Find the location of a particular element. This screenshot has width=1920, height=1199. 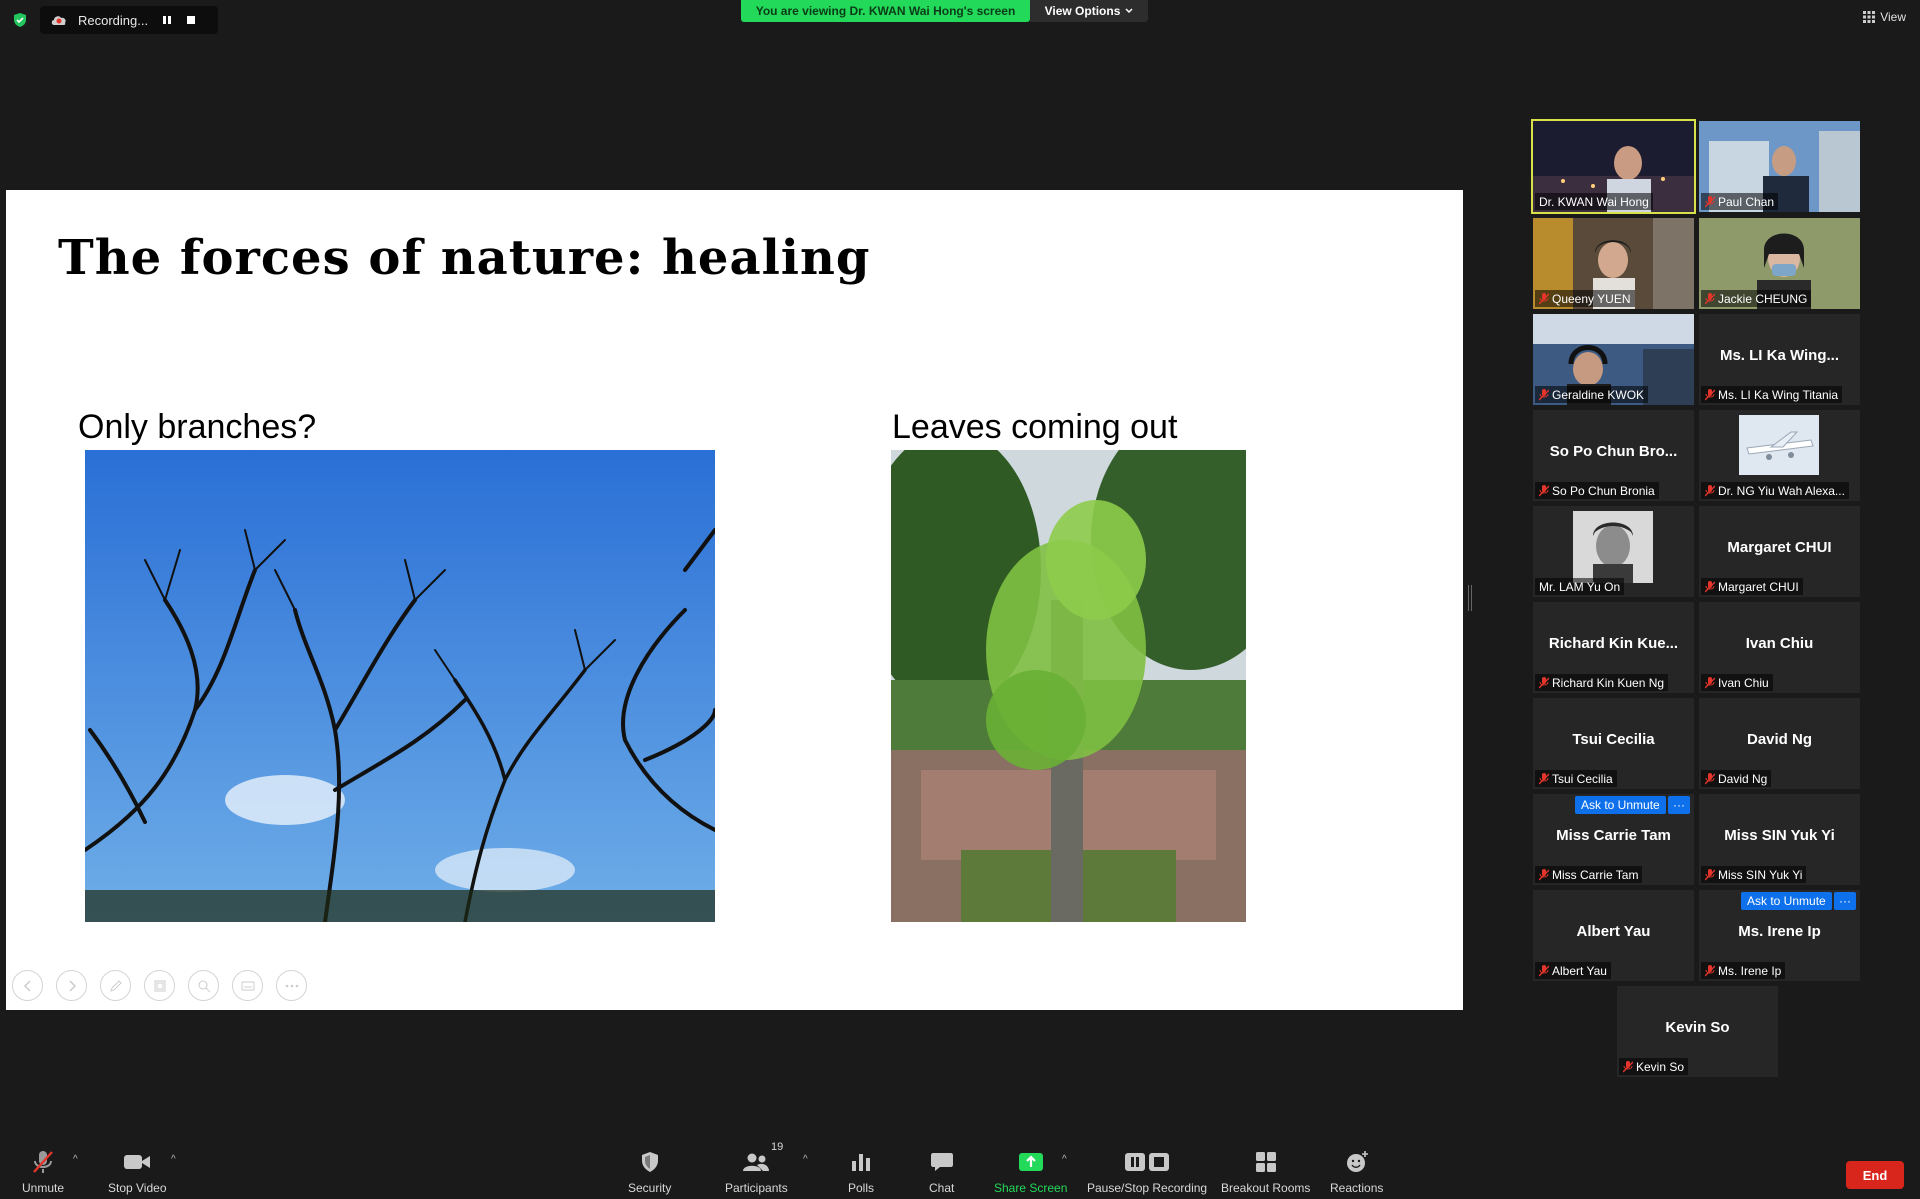

participant-display-name: Margaret CHUI is located at coordinates (1779, 547).